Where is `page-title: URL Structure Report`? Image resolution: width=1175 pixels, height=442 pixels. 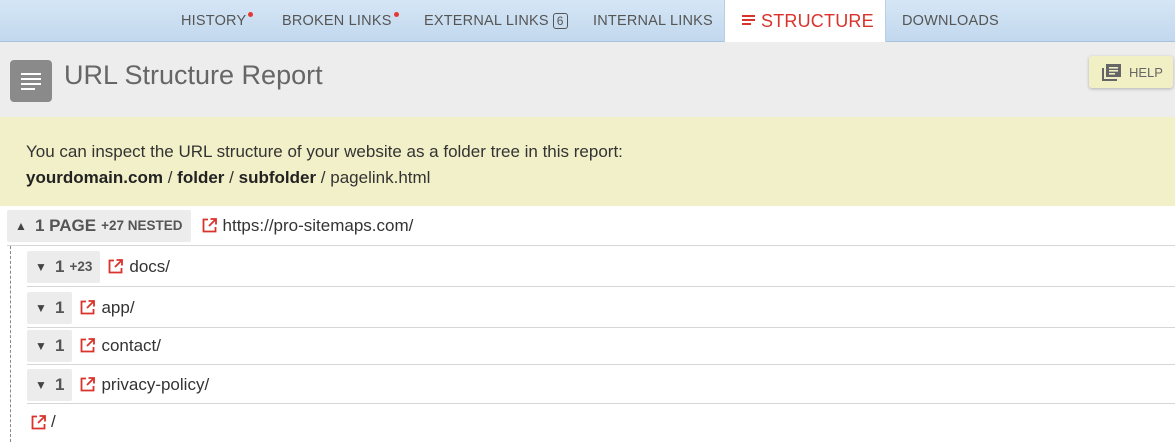 page-title: URL Structure Report is located at coordinates (193, 75).